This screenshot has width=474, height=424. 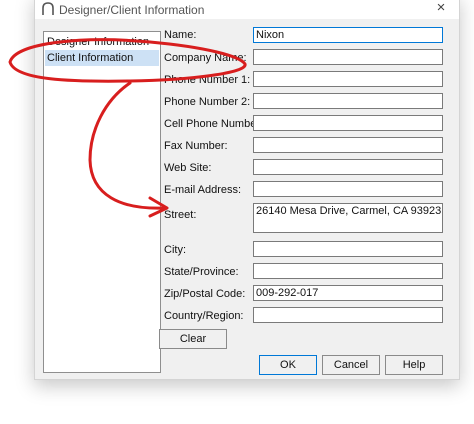 I want to click on company-name-label: Company Name:, so click(x=205, y=58).